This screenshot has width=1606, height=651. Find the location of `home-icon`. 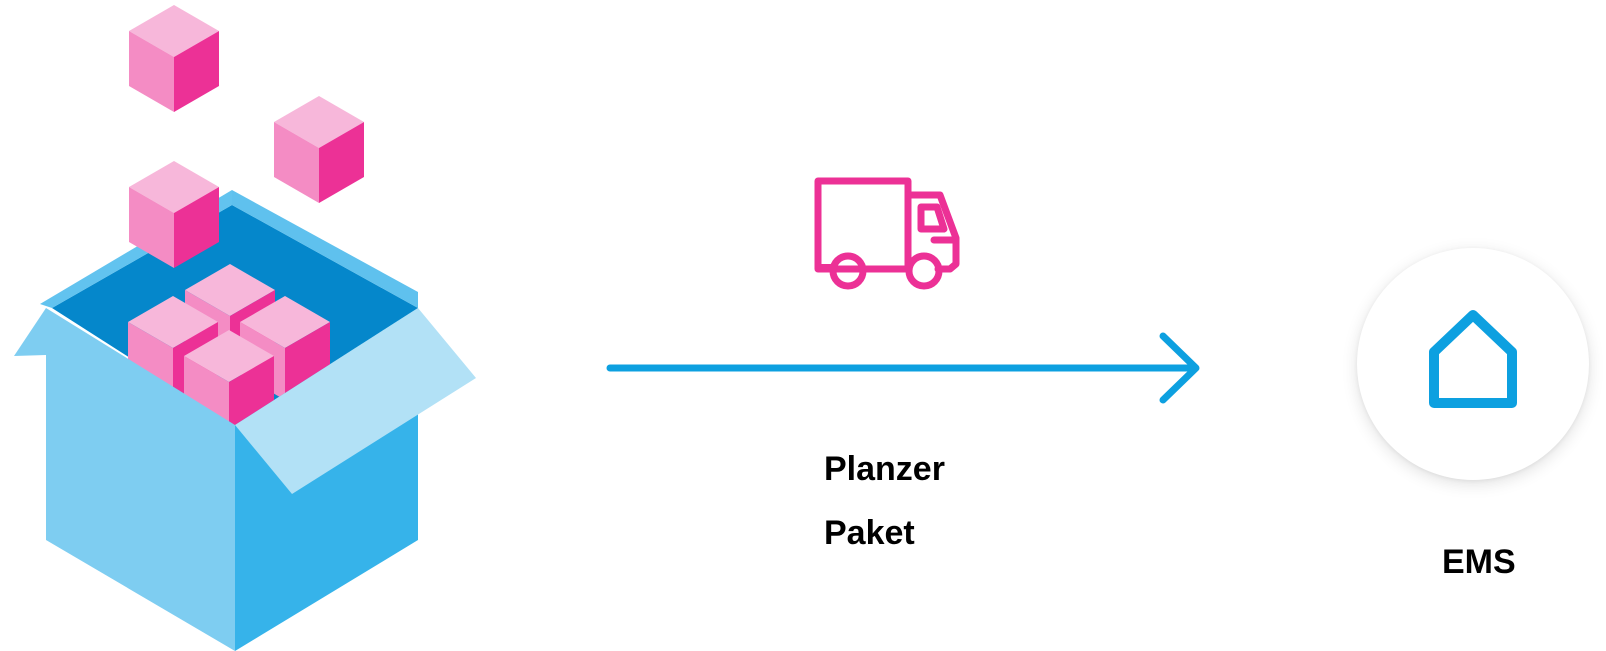

home-icon is located at coordinates (1473, 359).